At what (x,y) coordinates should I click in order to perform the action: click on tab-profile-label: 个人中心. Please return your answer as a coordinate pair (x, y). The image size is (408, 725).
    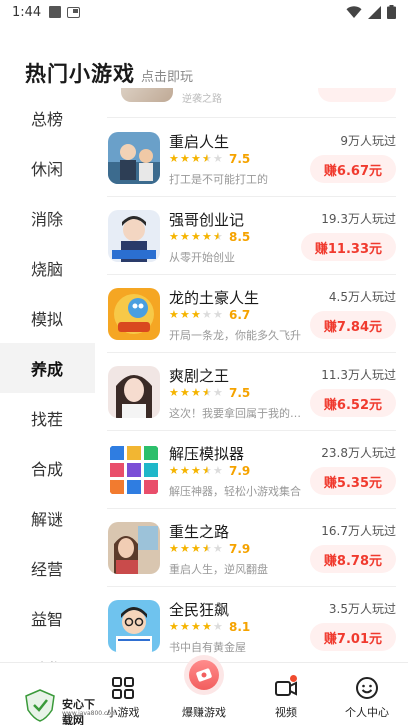
    Looking at the image, I should click on (367, 712).